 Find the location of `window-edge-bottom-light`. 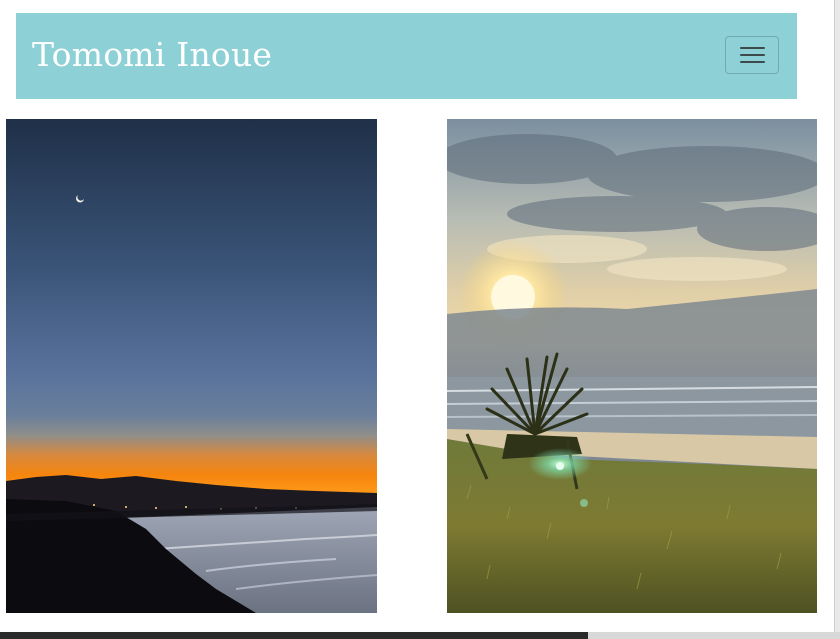

window-edge-bottom-light is located at coordinates (714, 635).